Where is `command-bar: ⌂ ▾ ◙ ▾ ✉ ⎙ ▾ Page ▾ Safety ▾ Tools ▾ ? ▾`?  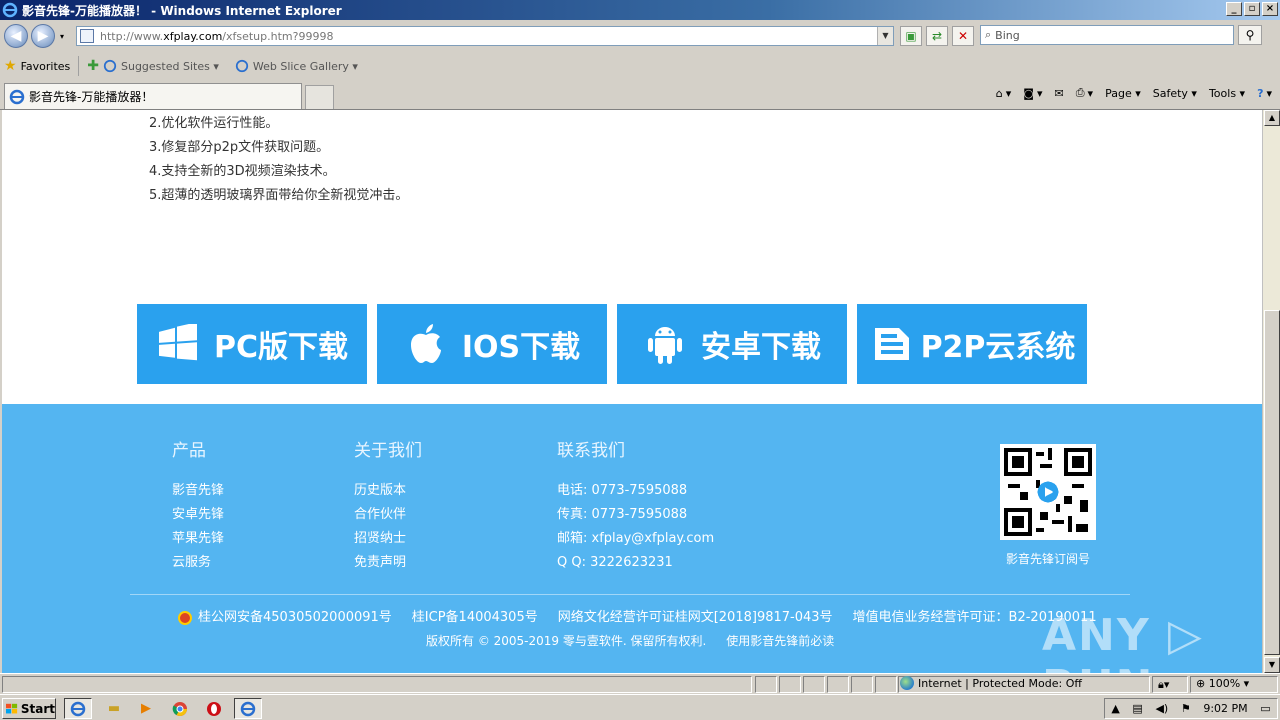
command-bar: ⌂ ▾ ◙ ▾ ✉ ⎙ ▾ Page ▾ Safety ▾ Tools ▾ ? ▾ is located at coordinates (1134, 93).